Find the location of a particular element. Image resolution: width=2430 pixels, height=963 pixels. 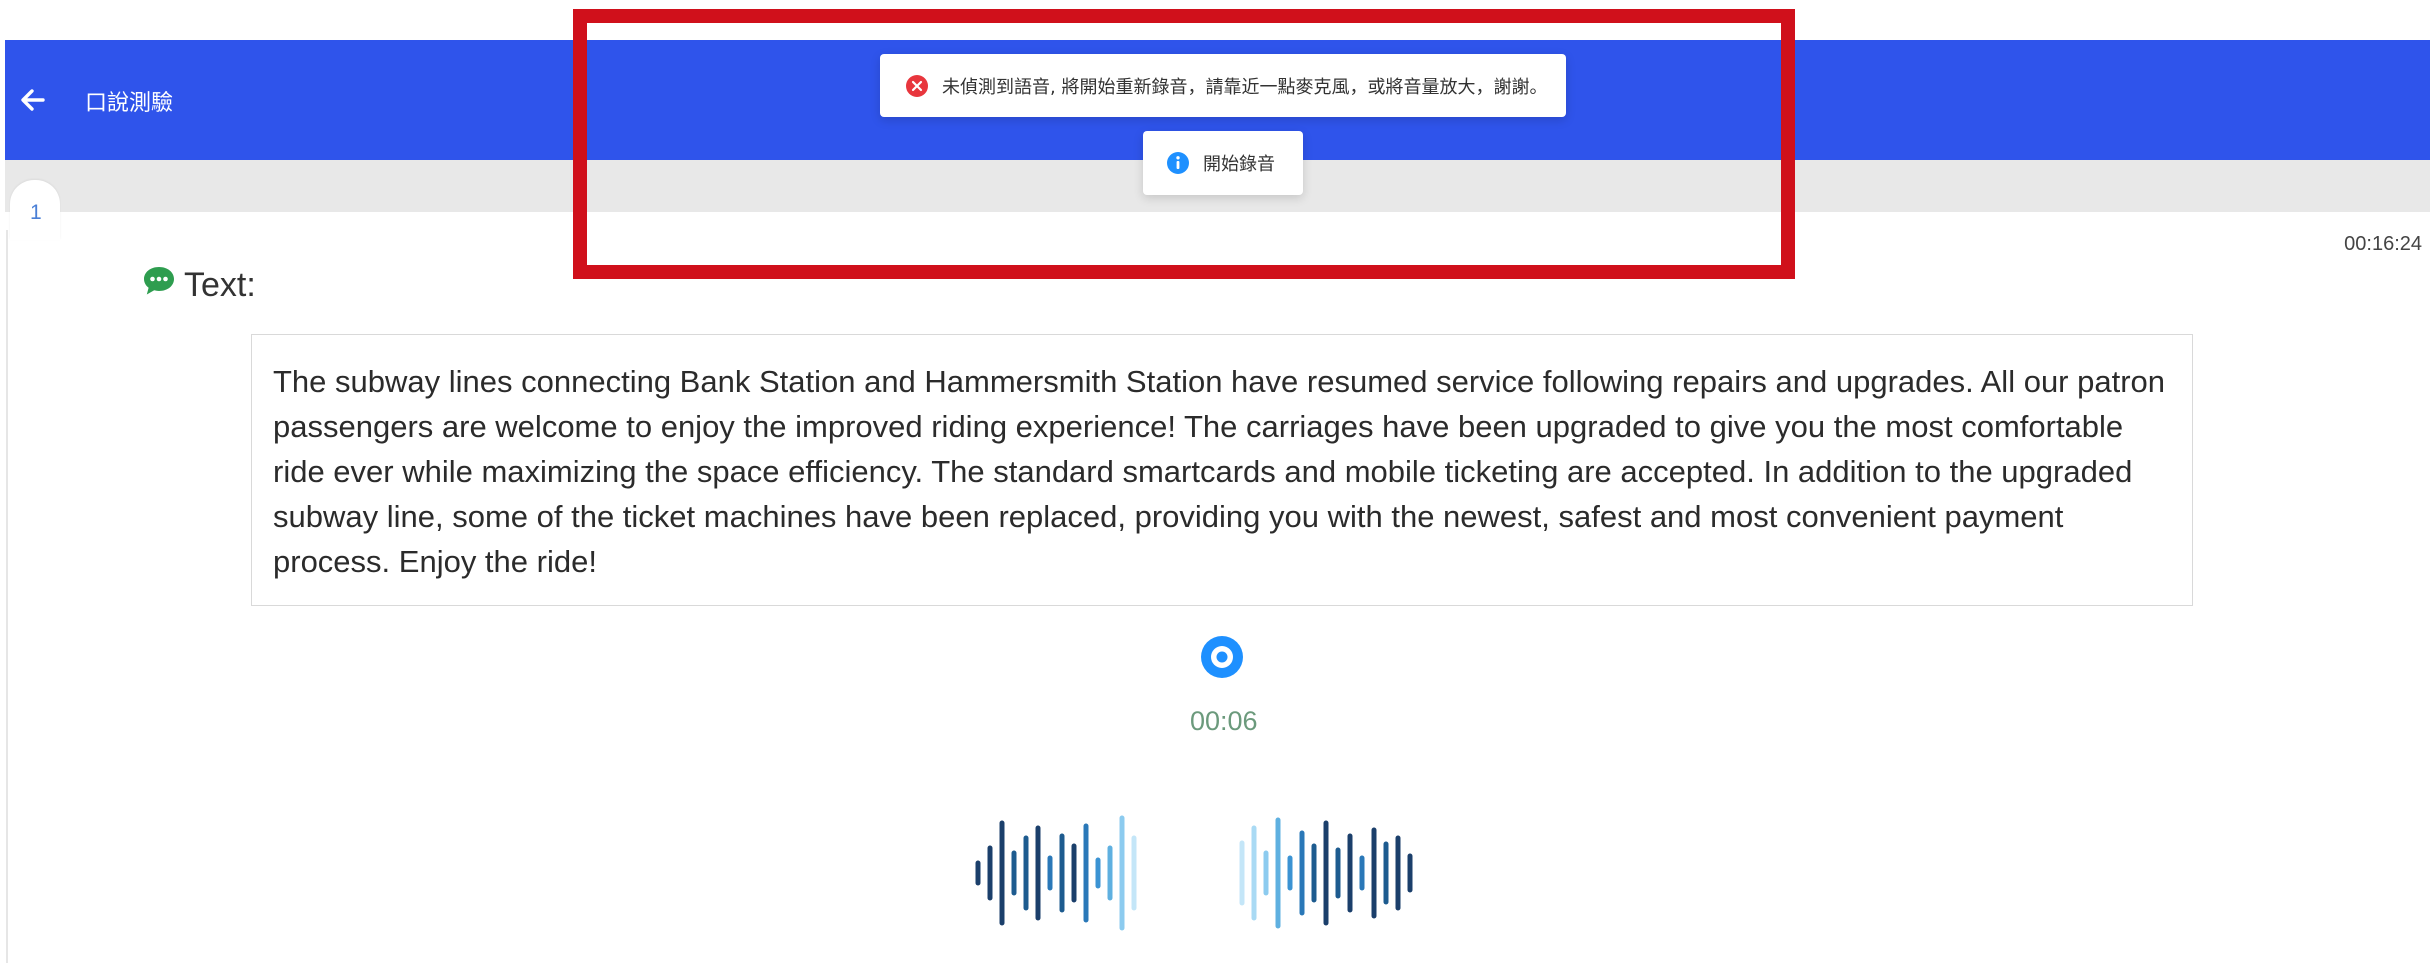

page-title: 口說測驗 is located at coordinates (129, 103).